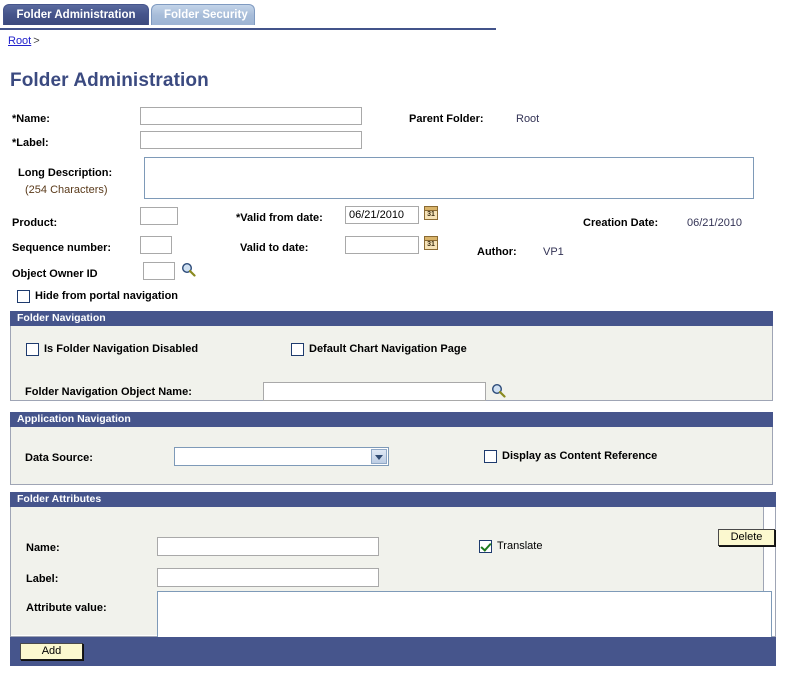 This screenshot has height=677, width=787. What do you see at coordinates (490, 456) in the screenshot?
I see `display-as-content-reference-checkbox` at bounding box center [490, 456].